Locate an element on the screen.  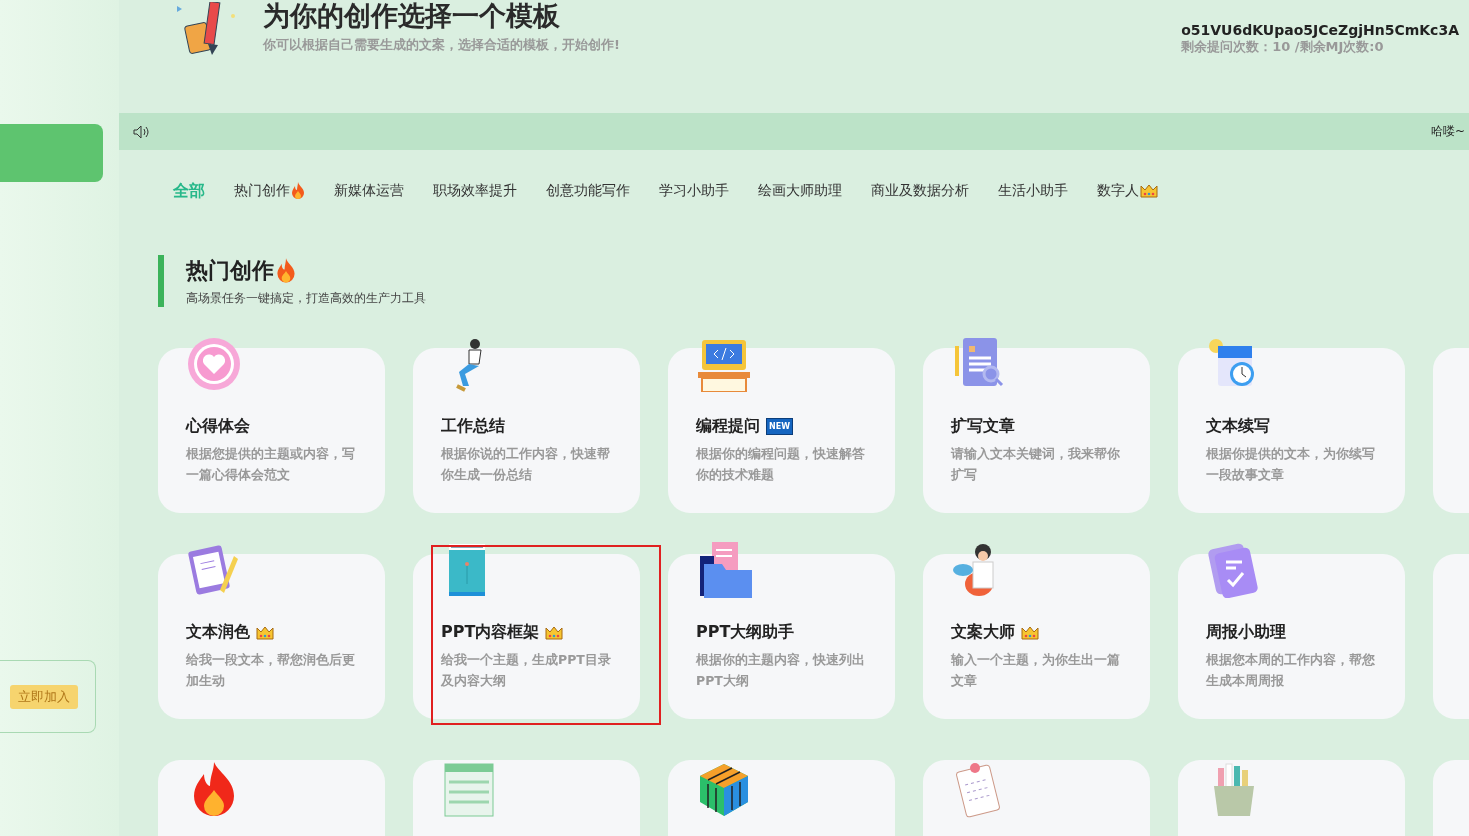
card-description: 根据您本周的工作内容，帮您生成本周周报 is located at coordinates (1291, 670).